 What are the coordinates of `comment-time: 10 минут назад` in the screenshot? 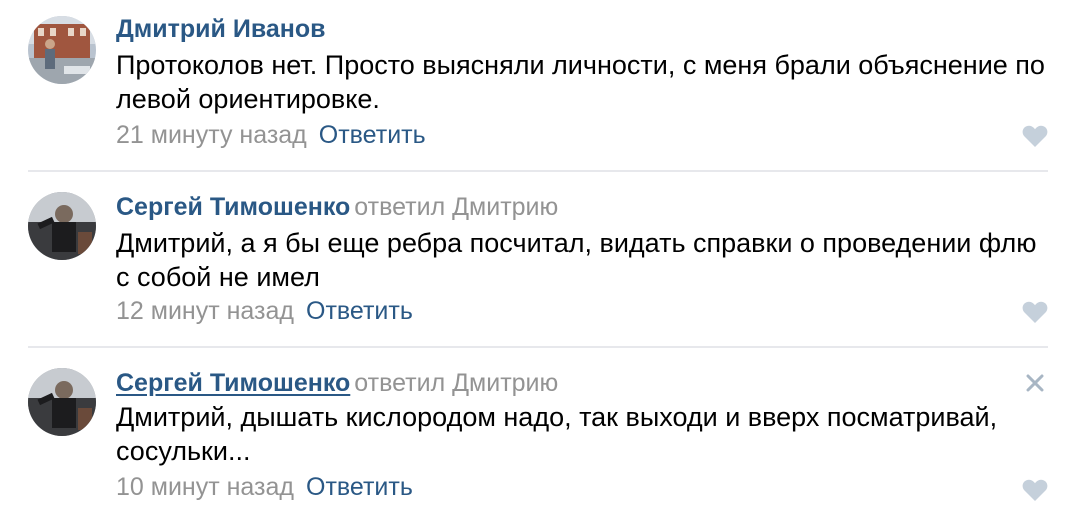 It's located at (205, 487).